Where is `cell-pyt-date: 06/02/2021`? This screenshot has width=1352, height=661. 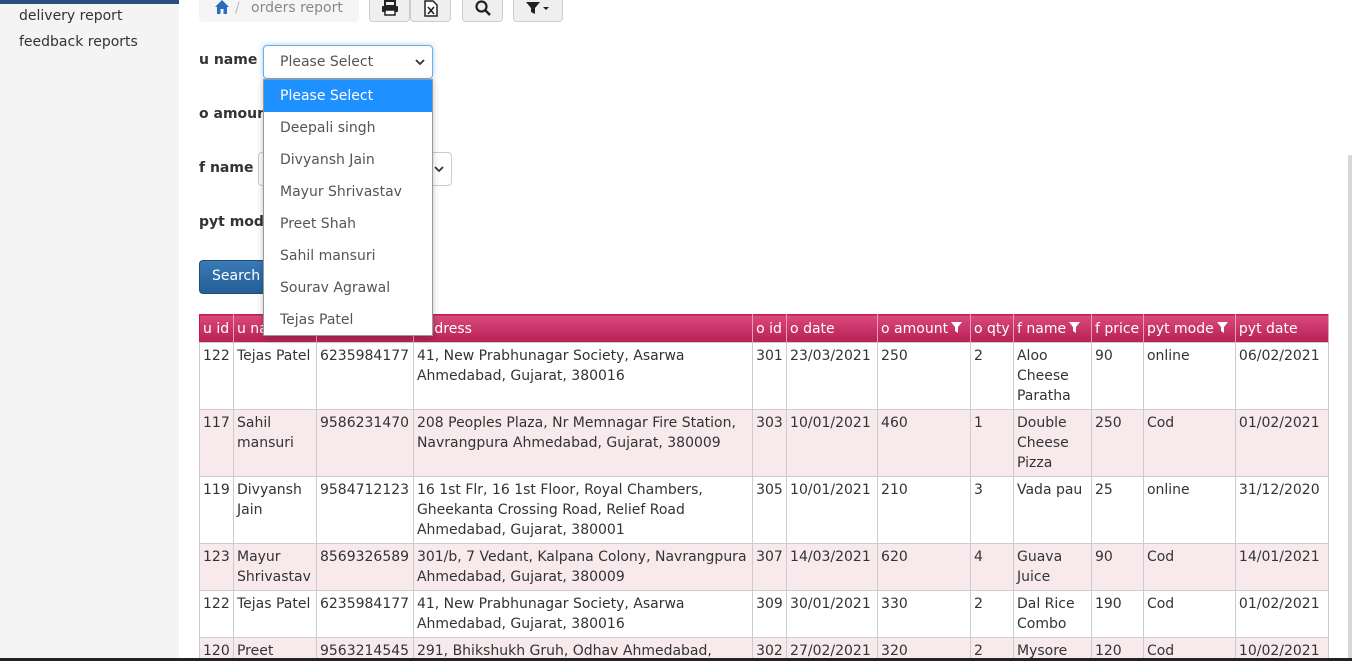
cell-pyt-date: 06/02/2021 is located at coordinates (1282, 376).